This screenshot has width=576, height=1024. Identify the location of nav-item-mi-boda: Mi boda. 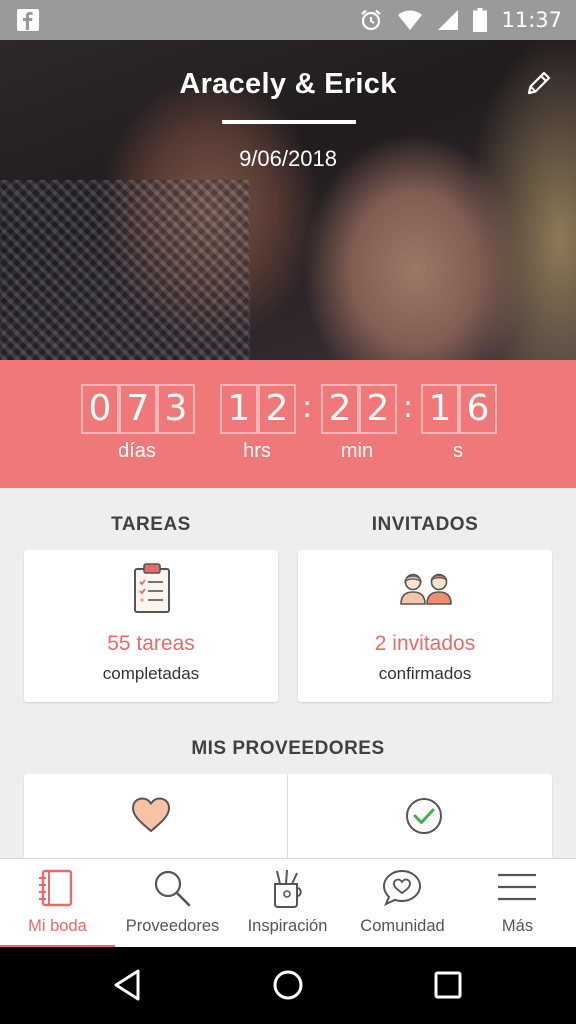
(57, 903).